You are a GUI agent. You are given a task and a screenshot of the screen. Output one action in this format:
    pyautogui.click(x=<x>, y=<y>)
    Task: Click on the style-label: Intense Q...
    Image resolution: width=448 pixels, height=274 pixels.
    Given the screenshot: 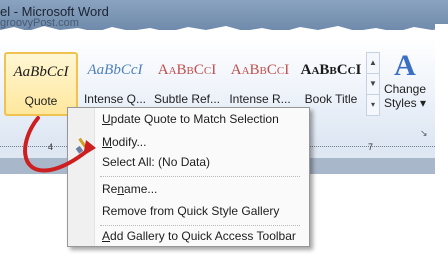 What is the action you would take?
    pyautogui.click(x=115, y=99)
    